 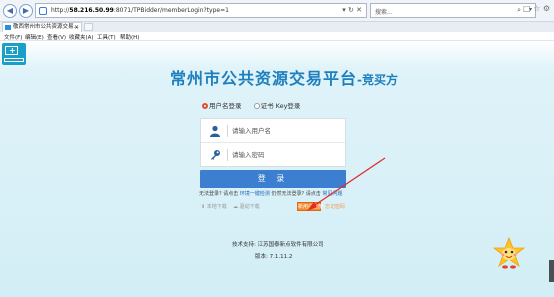 I want to click on menu-favorites: 收藏夹(A), so click(x=81, y=37).